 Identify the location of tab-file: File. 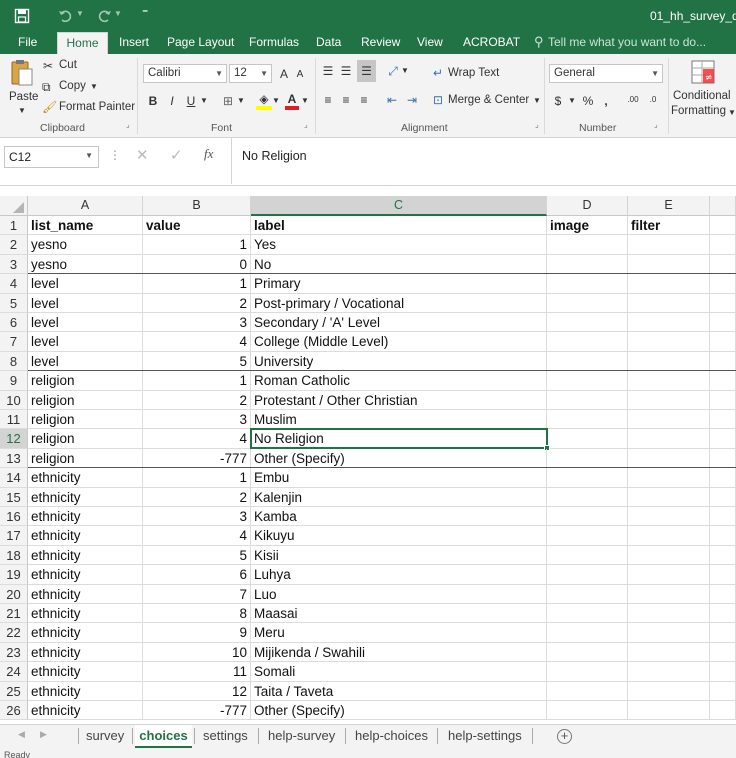
(27, 43).